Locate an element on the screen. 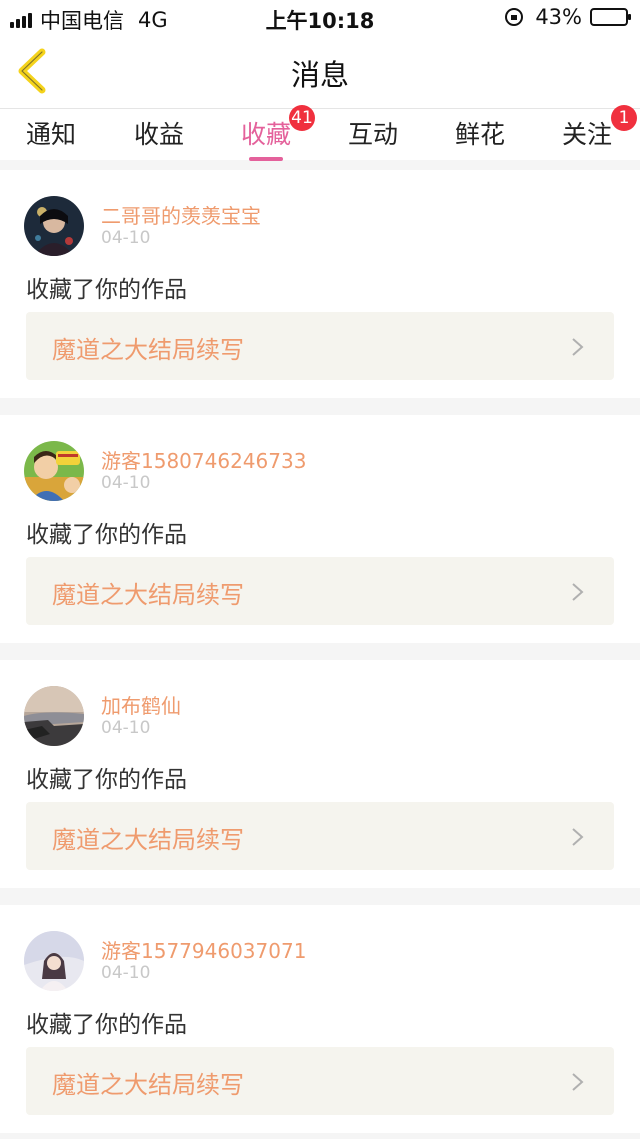  tab-label: 鲜花 is located at coordinates (479, 134).